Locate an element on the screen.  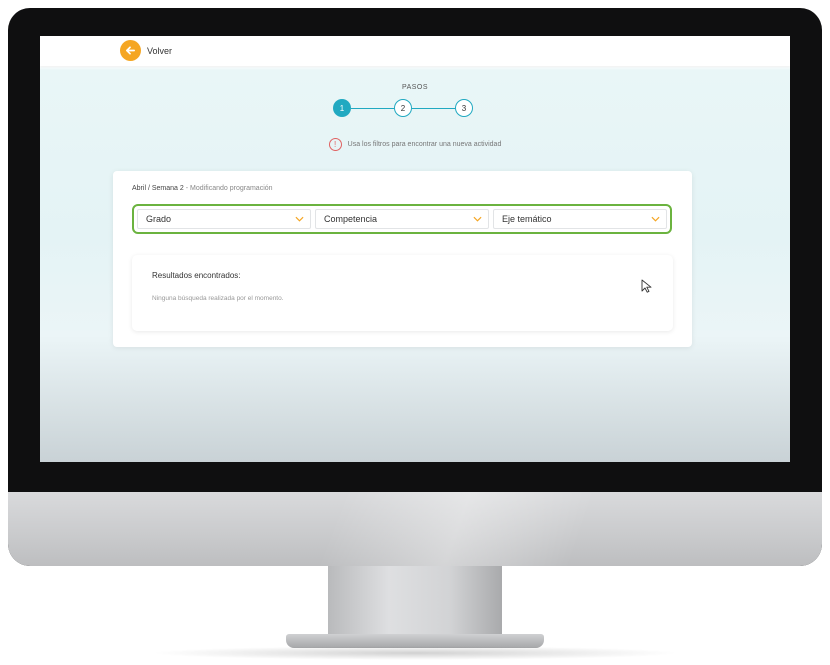
grado-select-label: Grado is located at coordinates (159, 219).